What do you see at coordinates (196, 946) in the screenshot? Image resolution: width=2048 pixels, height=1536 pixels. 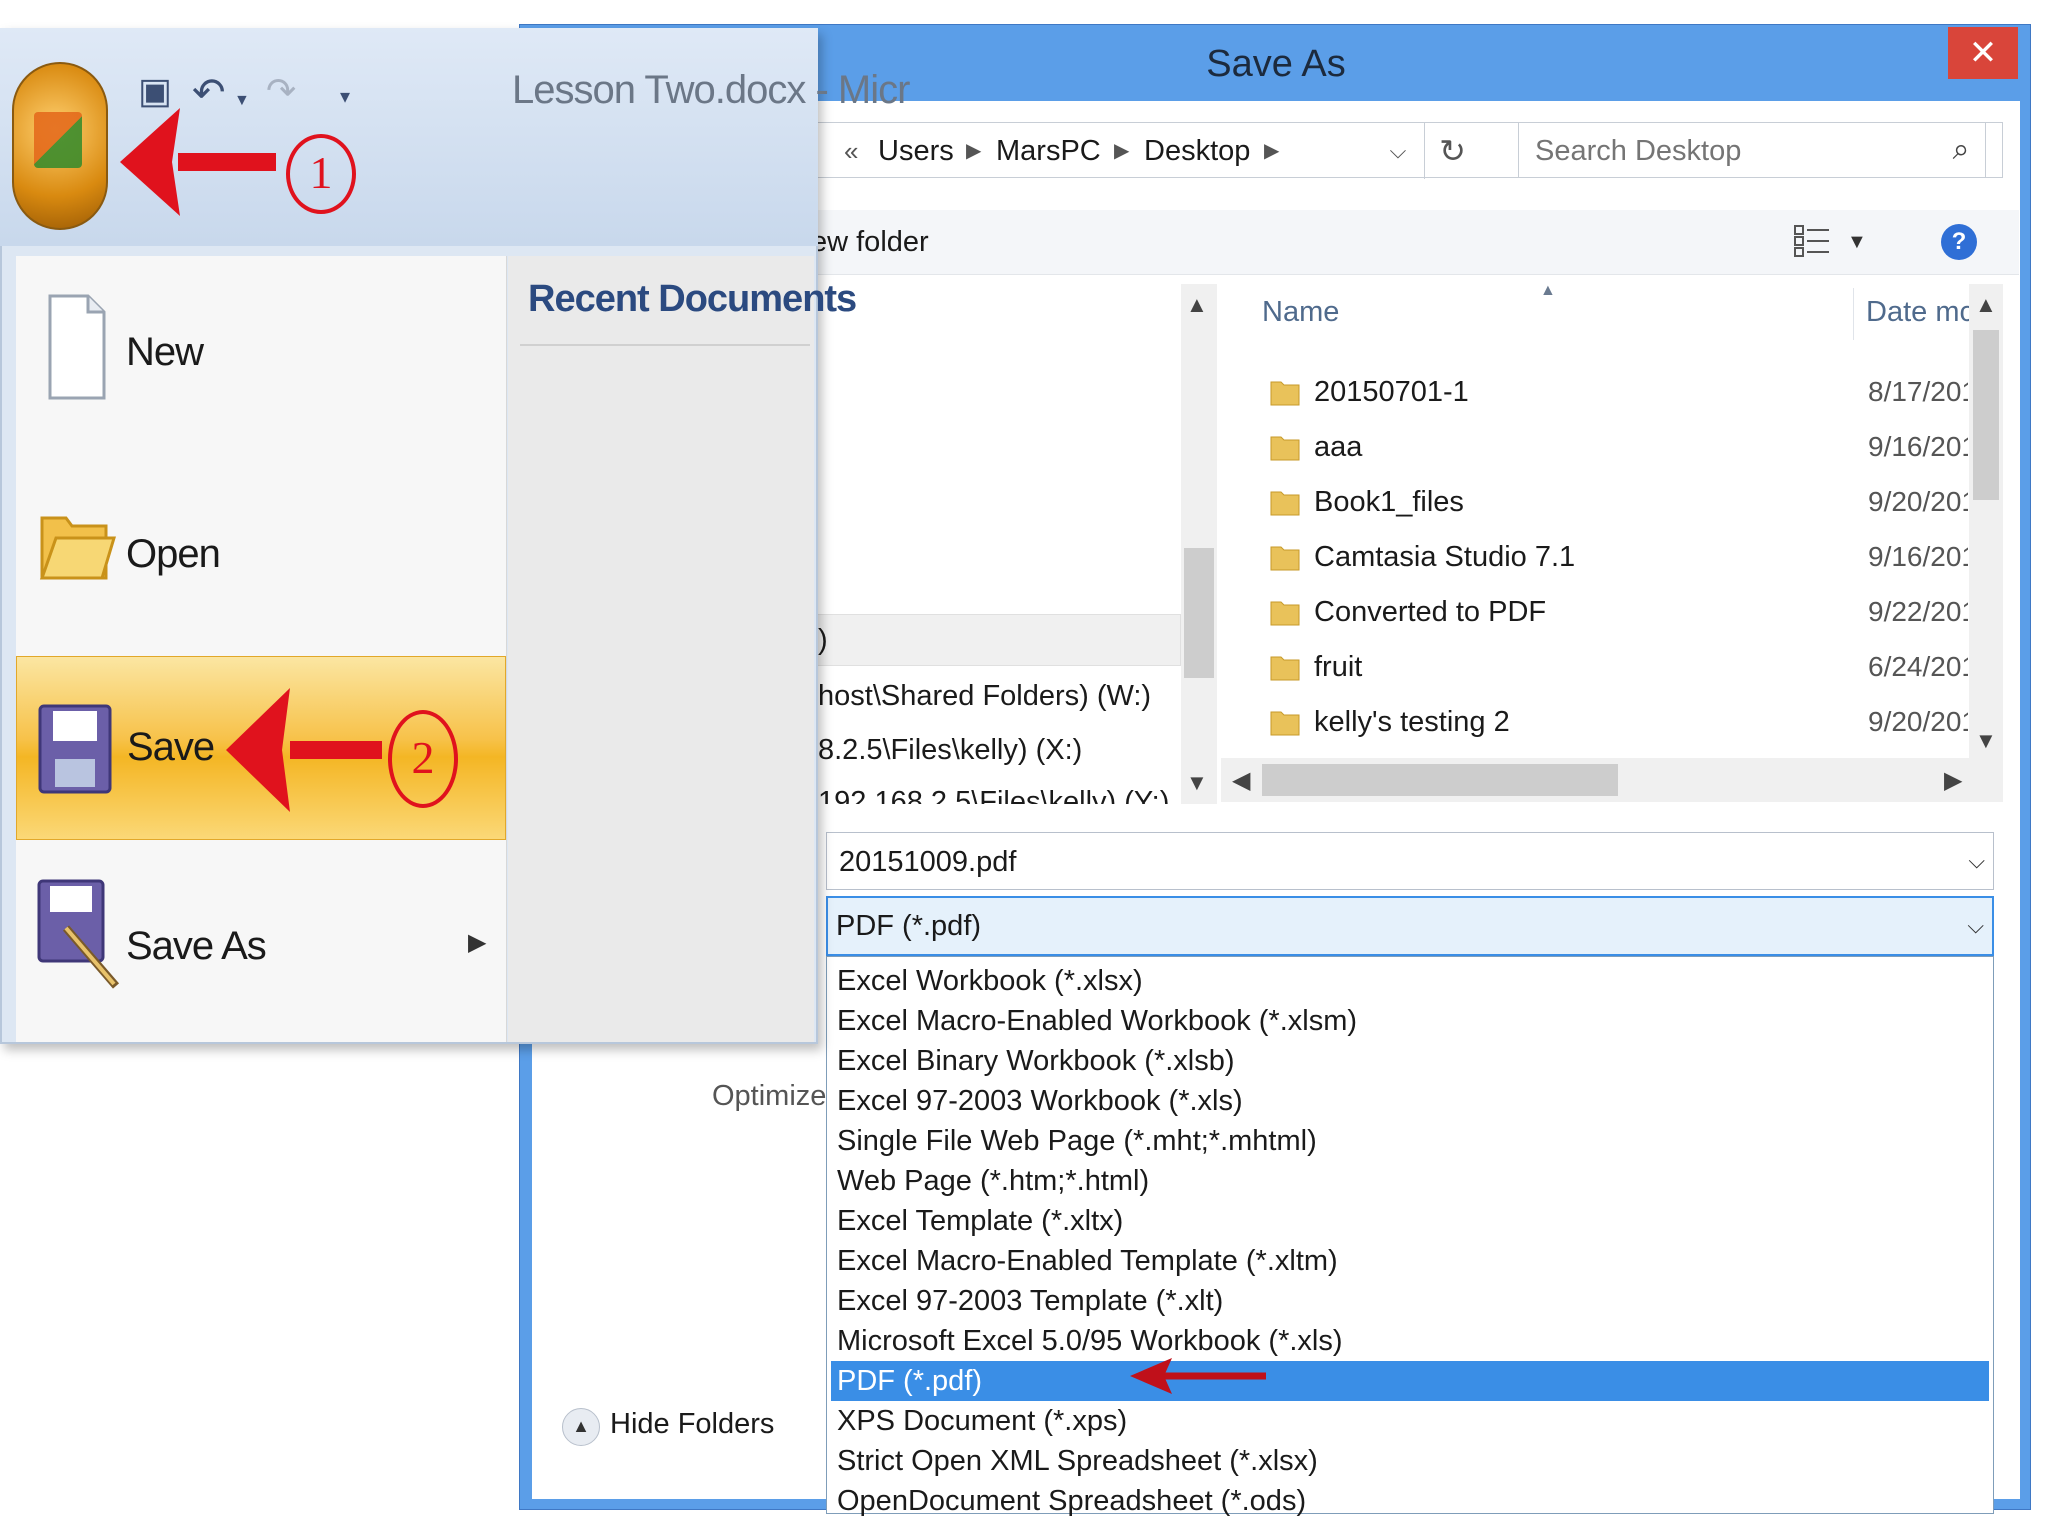 I see `menu-label-save-as: Save As` at bounding box center [196, 946].